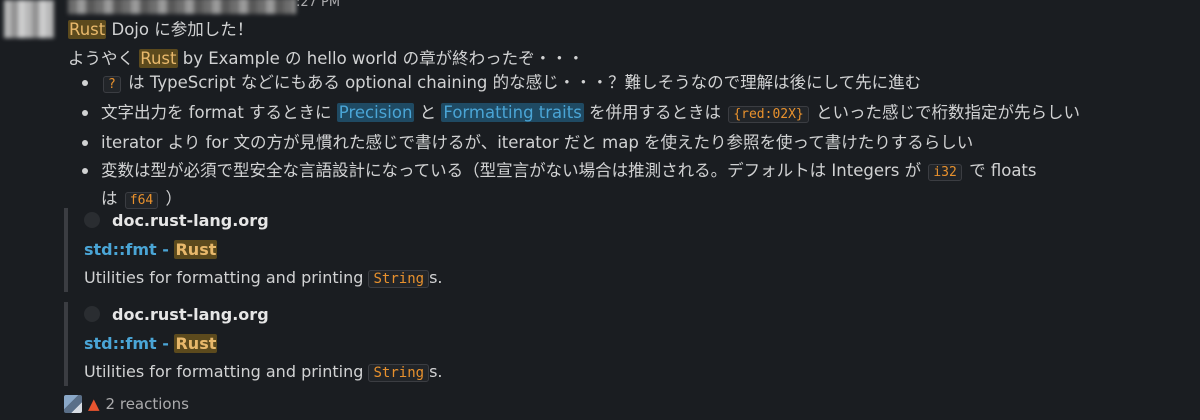 This screenshot has height=420, width=1200. Describe the element at coordinates (112, 84) in the screenshot. I see `inline-code: ?` at that location.